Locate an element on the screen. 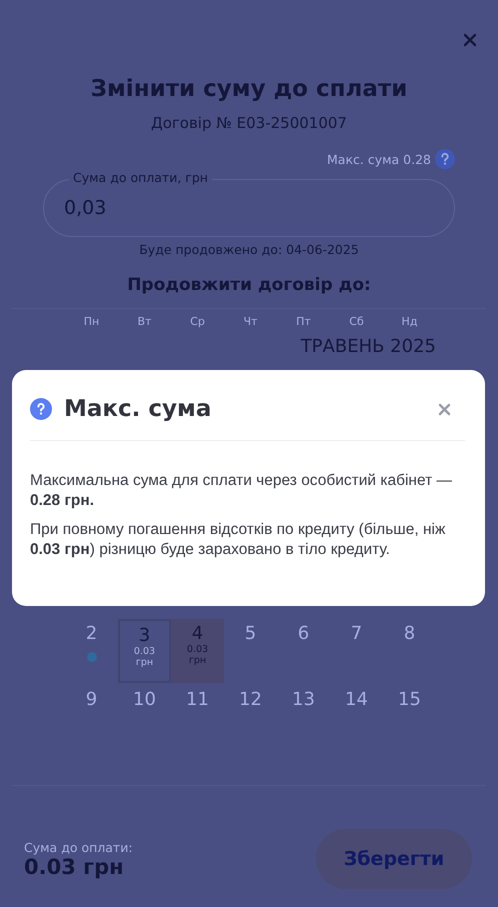 The height and width of the screenshot is (907, 498). calendar-day: 5 is located at coordinates (250, 651).